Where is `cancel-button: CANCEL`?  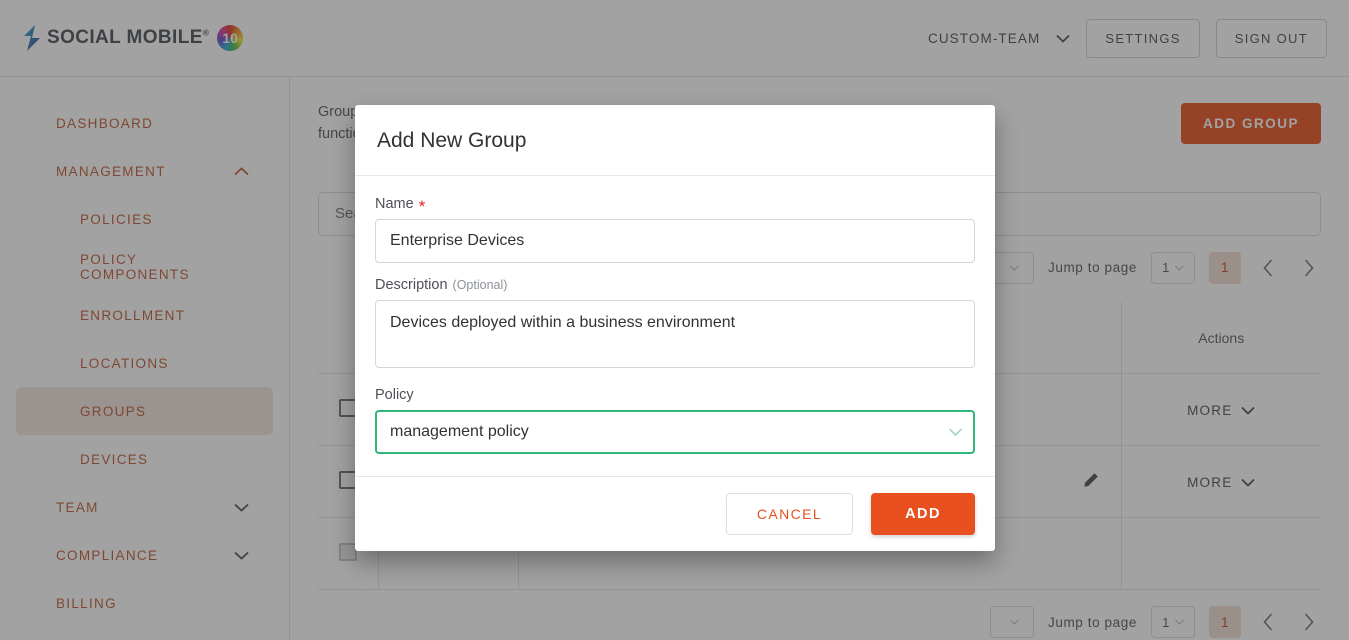
cancel-button: CANCEL is located at coordinates (789, 514).